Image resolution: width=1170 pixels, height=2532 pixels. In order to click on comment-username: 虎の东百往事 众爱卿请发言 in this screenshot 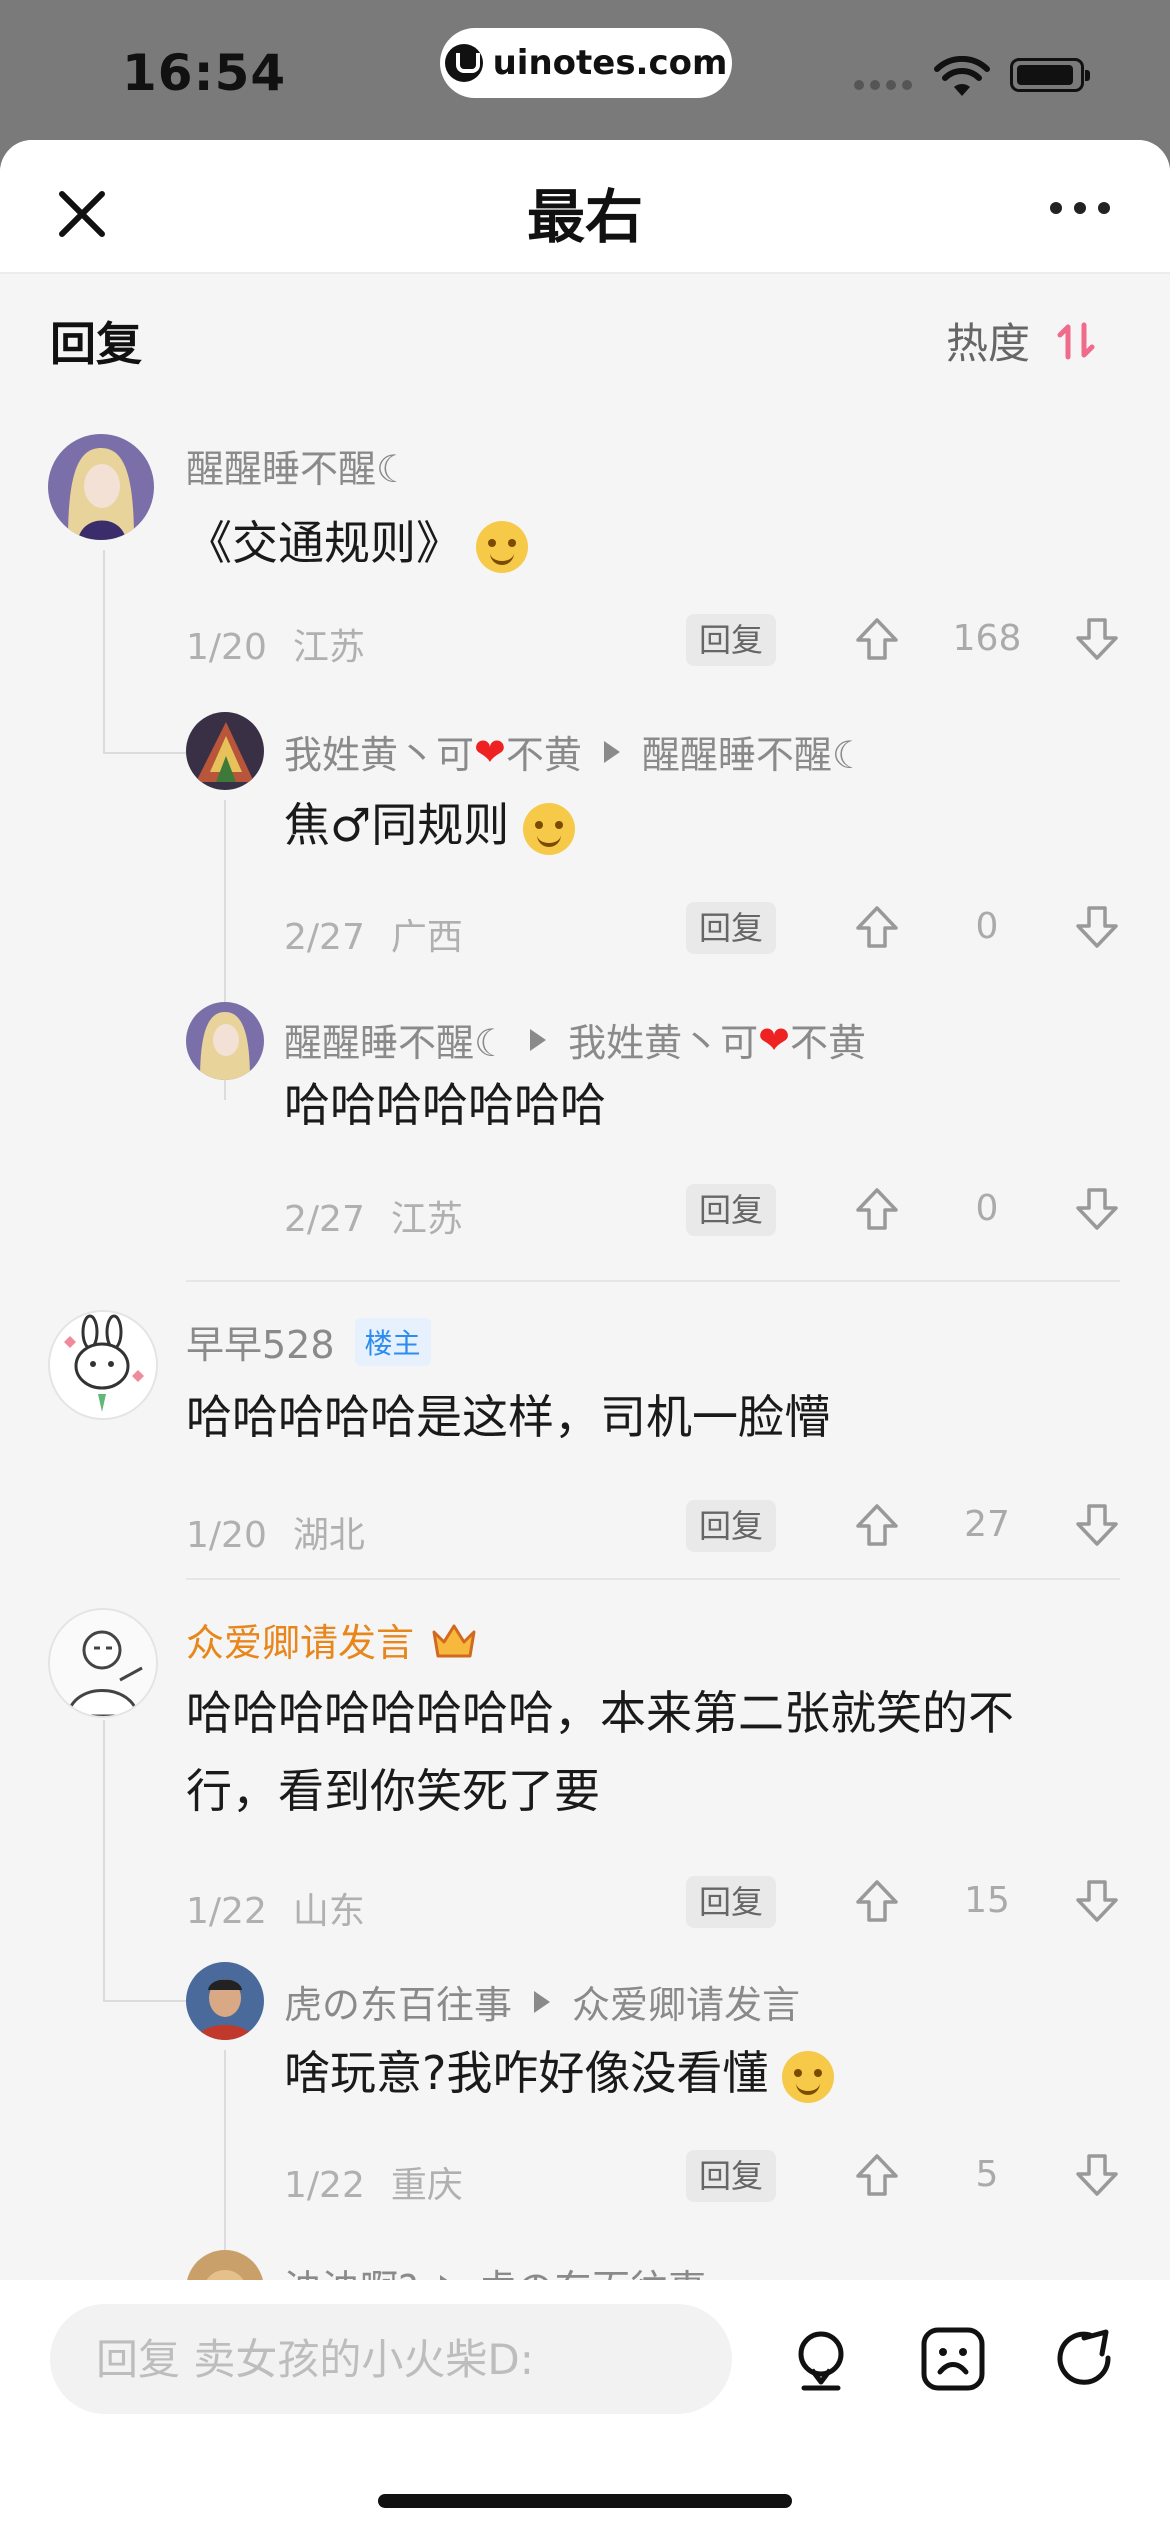, I will do `click(542, 2001)`.